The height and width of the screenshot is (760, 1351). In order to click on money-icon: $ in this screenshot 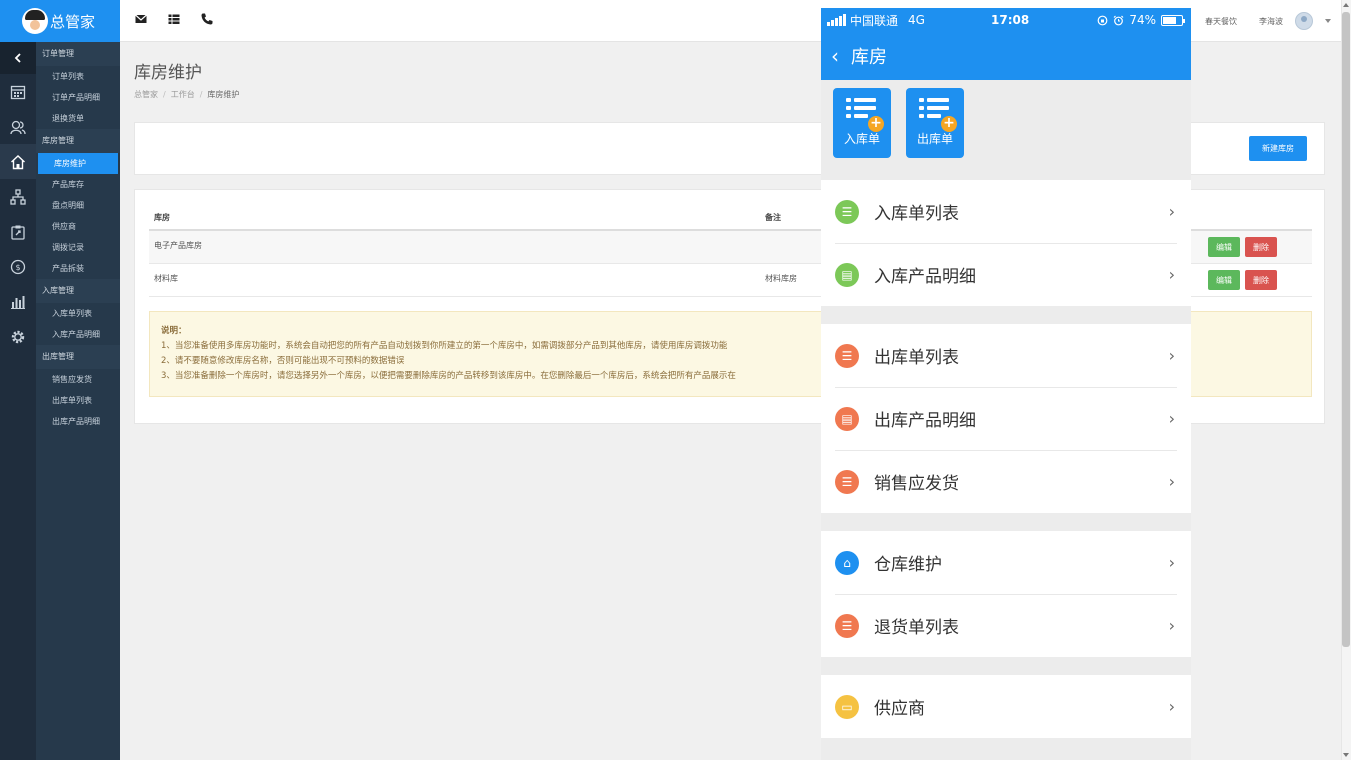, I will do `click(18, 266)`.